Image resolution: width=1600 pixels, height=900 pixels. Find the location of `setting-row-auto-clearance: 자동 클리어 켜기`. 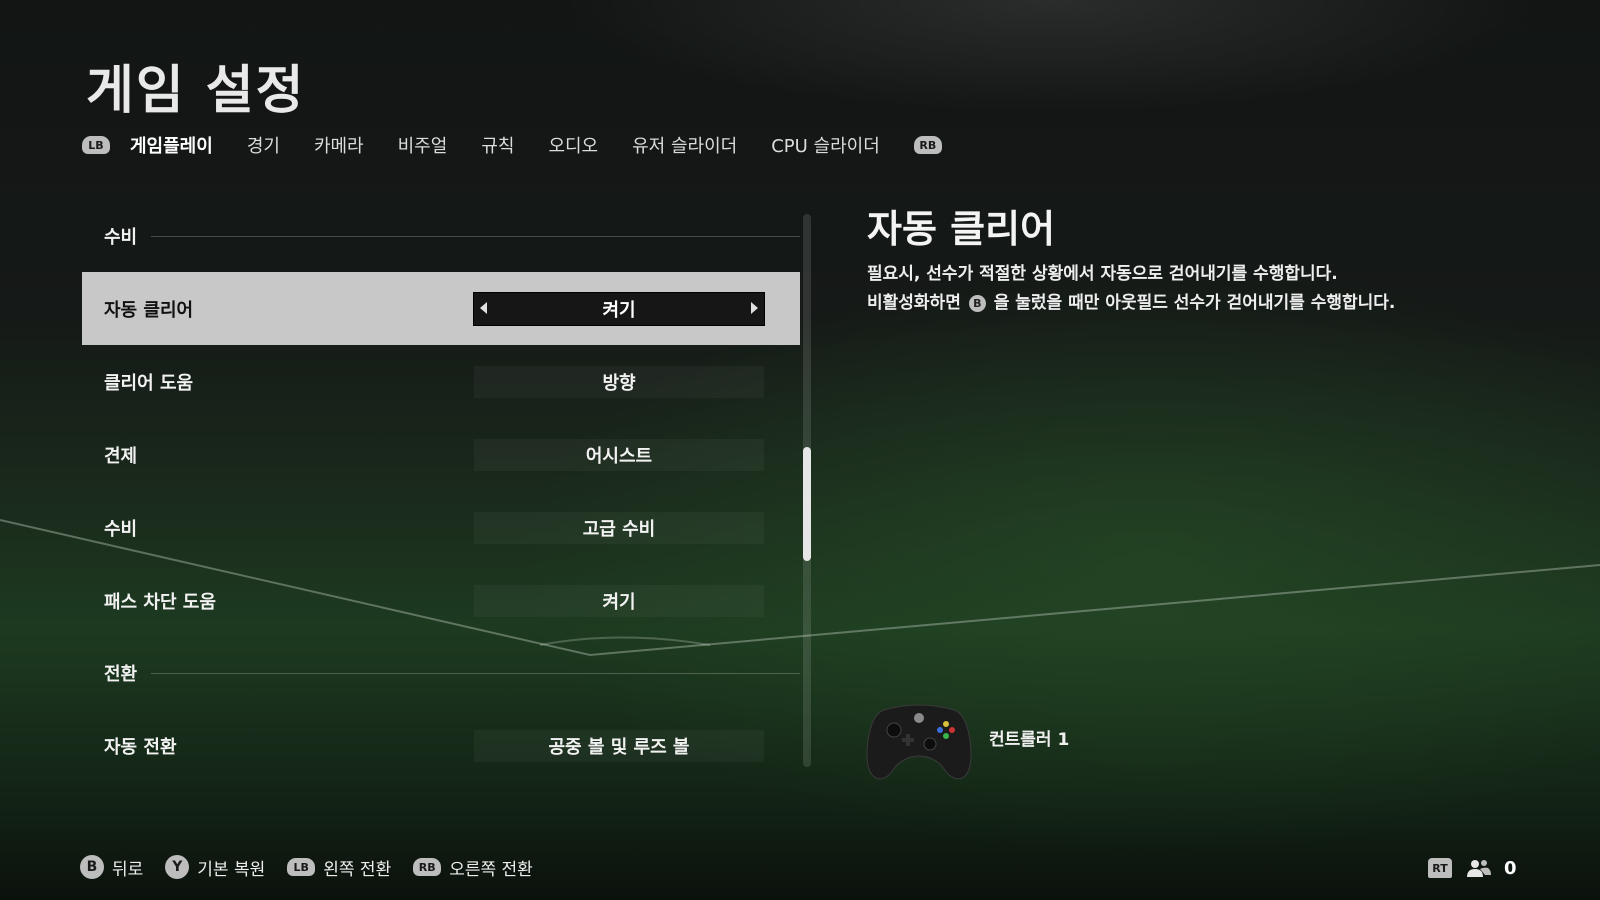

setting-row-auto-clearance: 자동 클리어 켜기 is located at coordinates (441, 308).